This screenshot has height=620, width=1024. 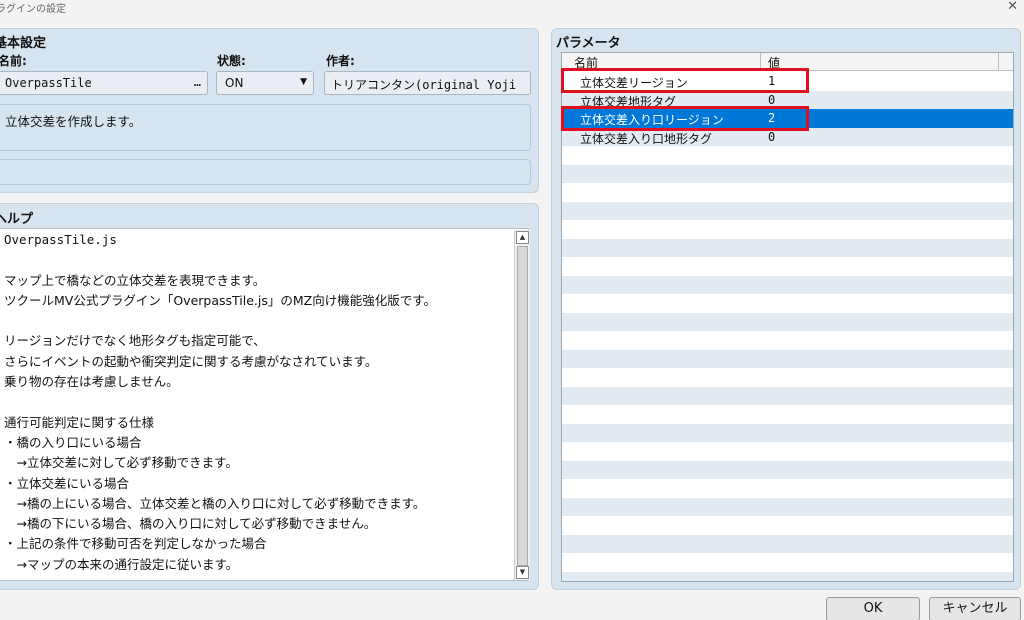 What do you see at coordinates (234, 83) in the screenshot?
I see `state-value: ON` at bounding box center [234, 83].